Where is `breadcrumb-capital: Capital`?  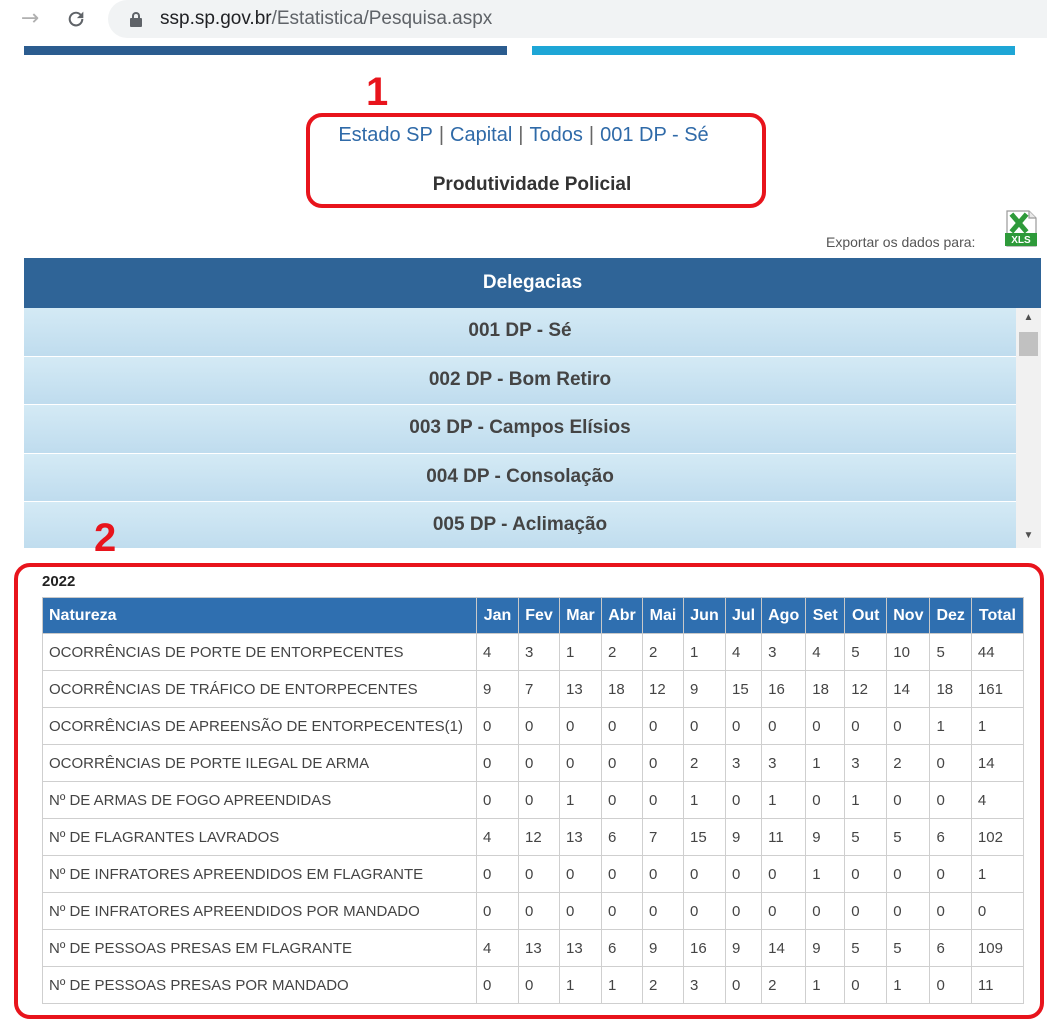
breadcrumb-capital: Capital is located at coordinates (481, 135).